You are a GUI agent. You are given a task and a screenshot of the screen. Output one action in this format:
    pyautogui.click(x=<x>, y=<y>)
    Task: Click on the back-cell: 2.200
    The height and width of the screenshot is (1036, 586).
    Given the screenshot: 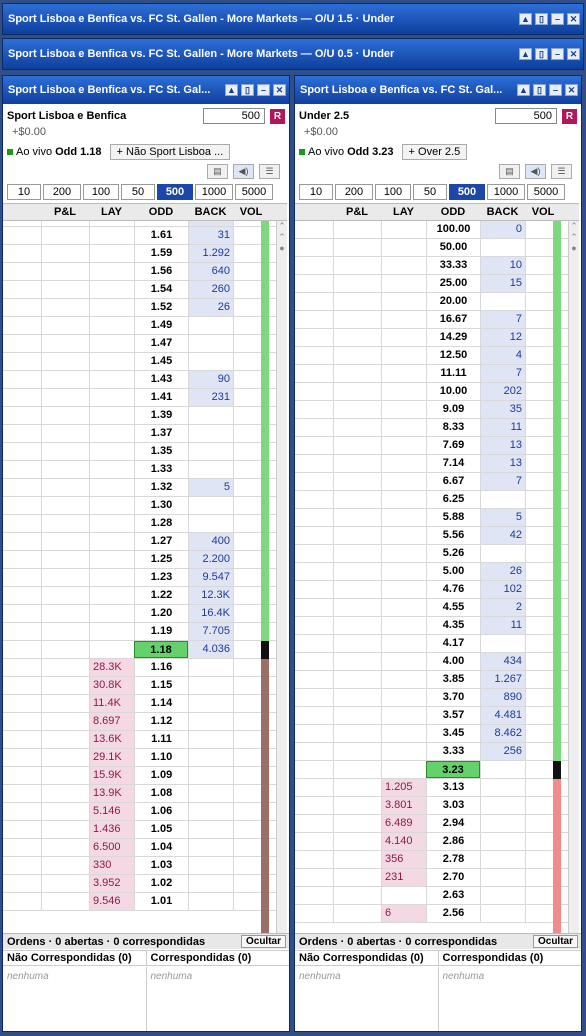 What is the action you would take?
    pyautogui.click(x=210, y=559)
    